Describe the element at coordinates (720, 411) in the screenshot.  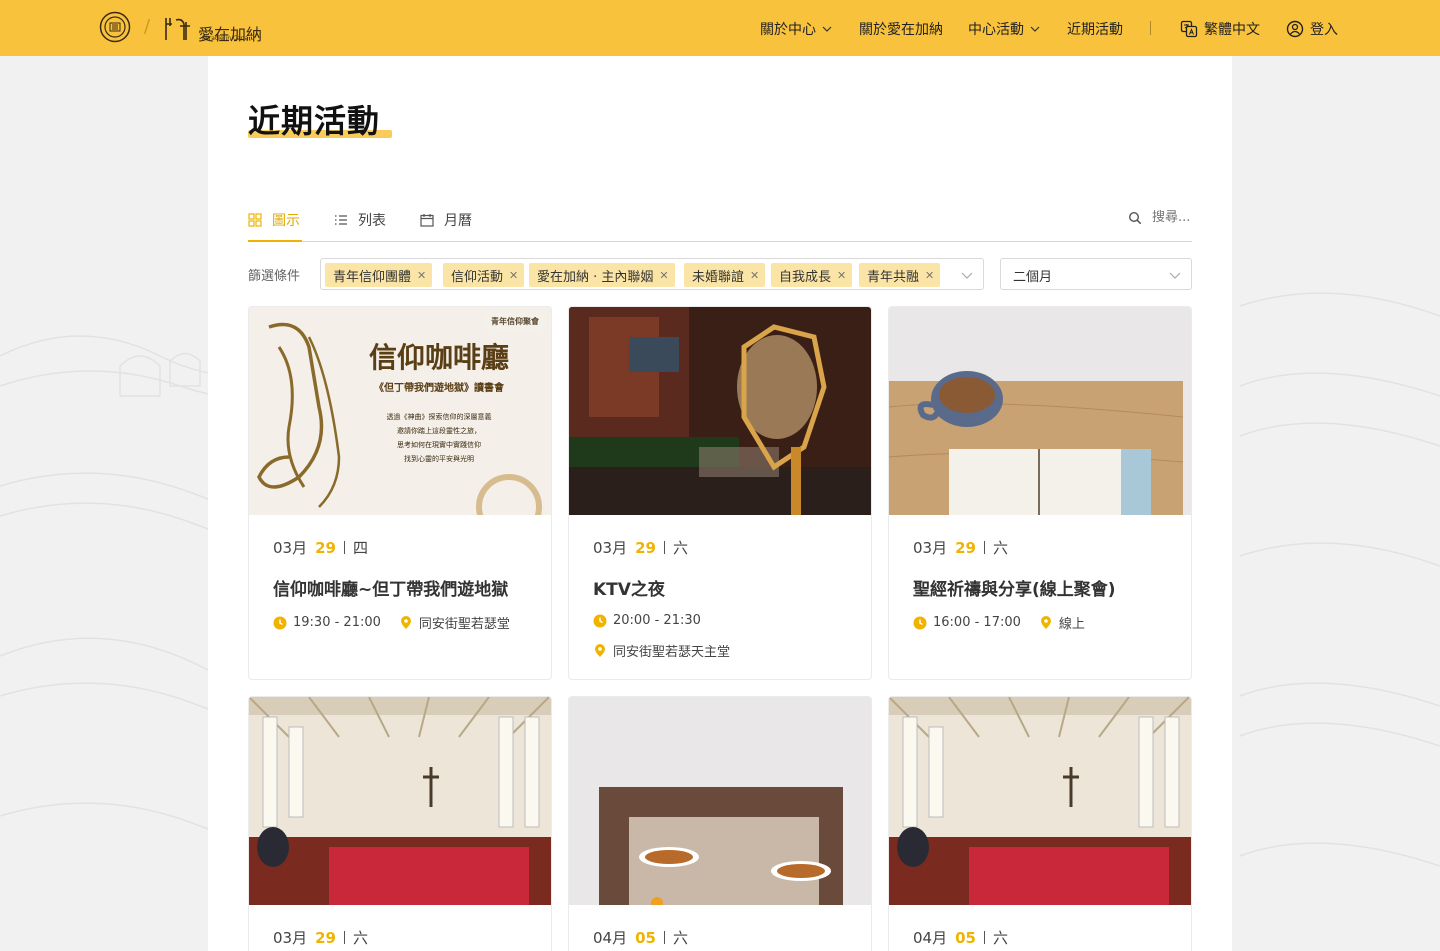
I see `event-image-microphone` at that location.